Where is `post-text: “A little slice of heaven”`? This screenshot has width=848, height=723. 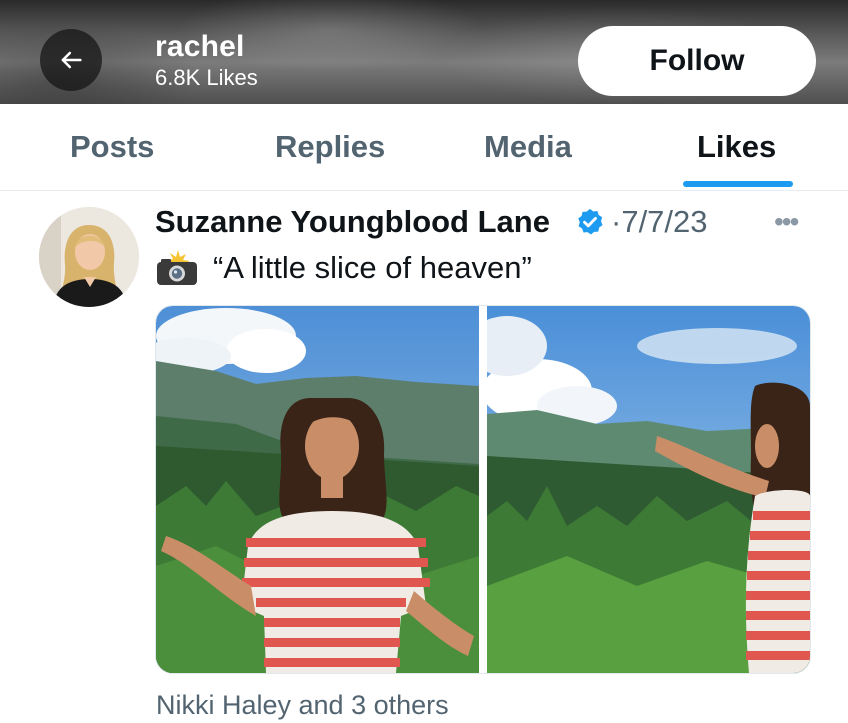
post-text: “A little slice of heaven” is located at coordinates (372, 267).